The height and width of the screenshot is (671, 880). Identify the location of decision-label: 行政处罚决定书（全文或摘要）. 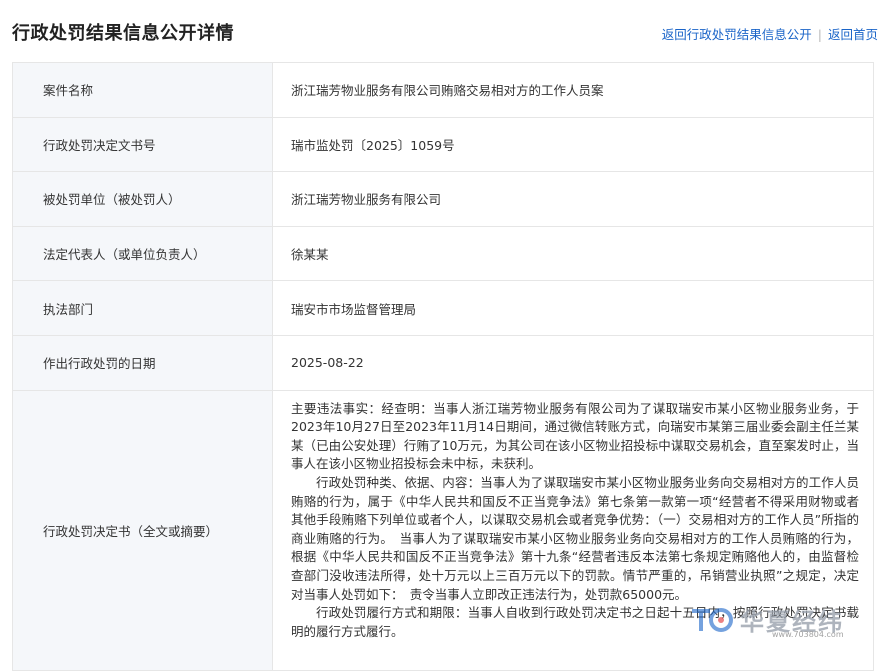
(142, 530).